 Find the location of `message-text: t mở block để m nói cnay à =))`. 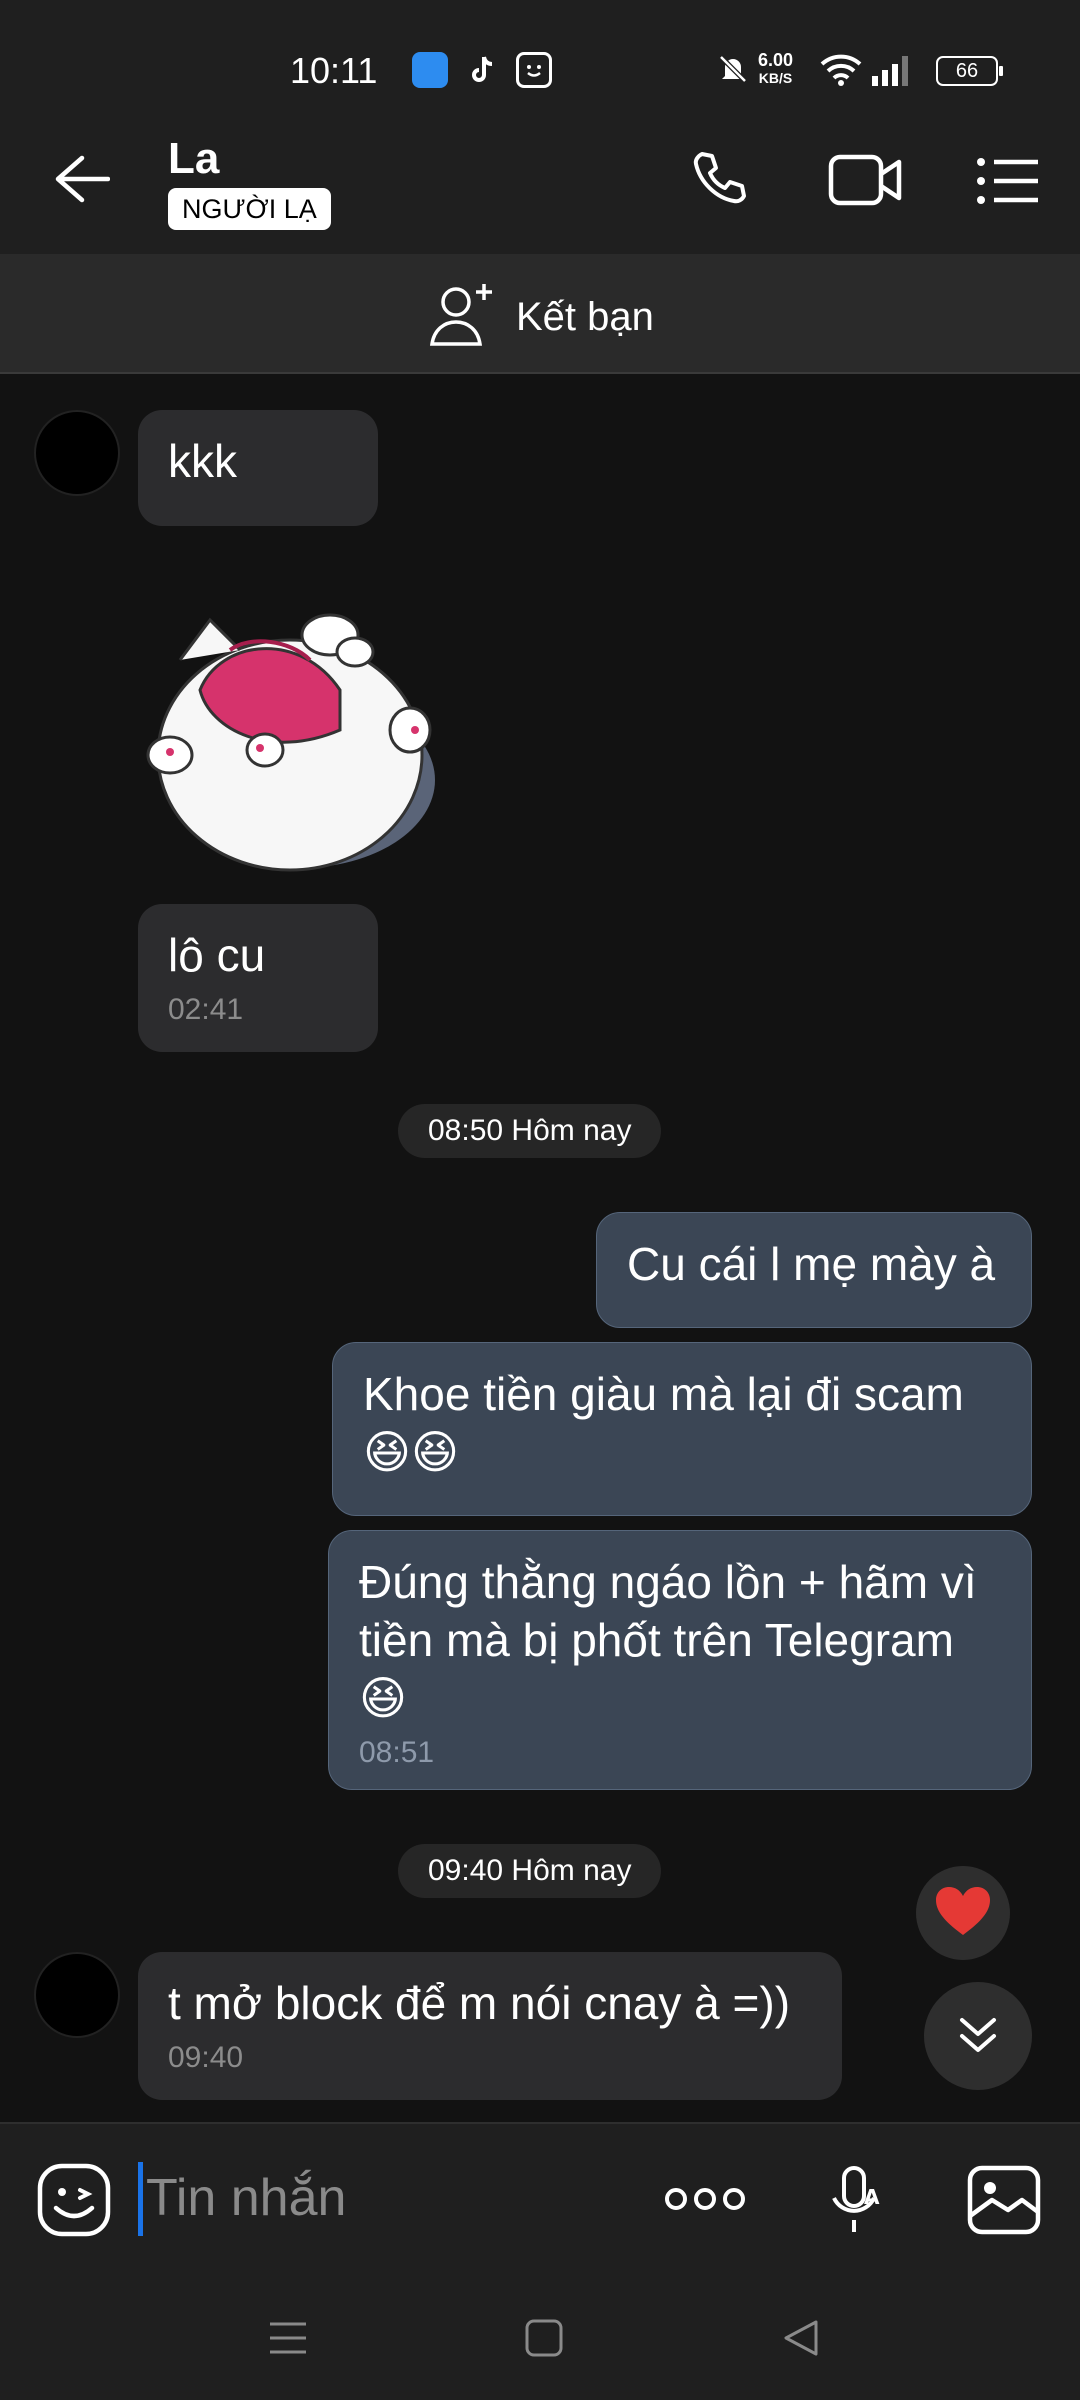

message-text: t mở block để m nói cnay à =)) is located at coordinates (479, 2003).